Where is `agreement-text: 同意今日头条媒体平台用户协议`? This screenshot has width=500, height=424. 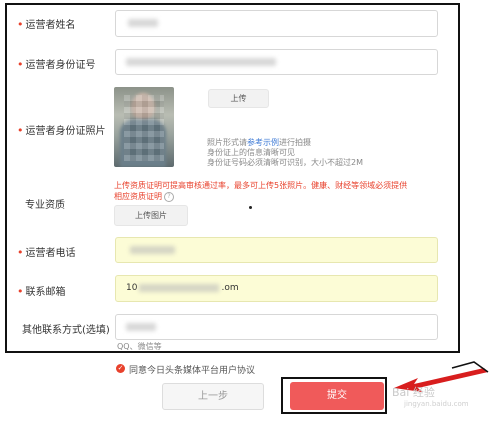 agreement-text: 同意今日头条媒体平台用户协议 is located at coordinates (192, 369).